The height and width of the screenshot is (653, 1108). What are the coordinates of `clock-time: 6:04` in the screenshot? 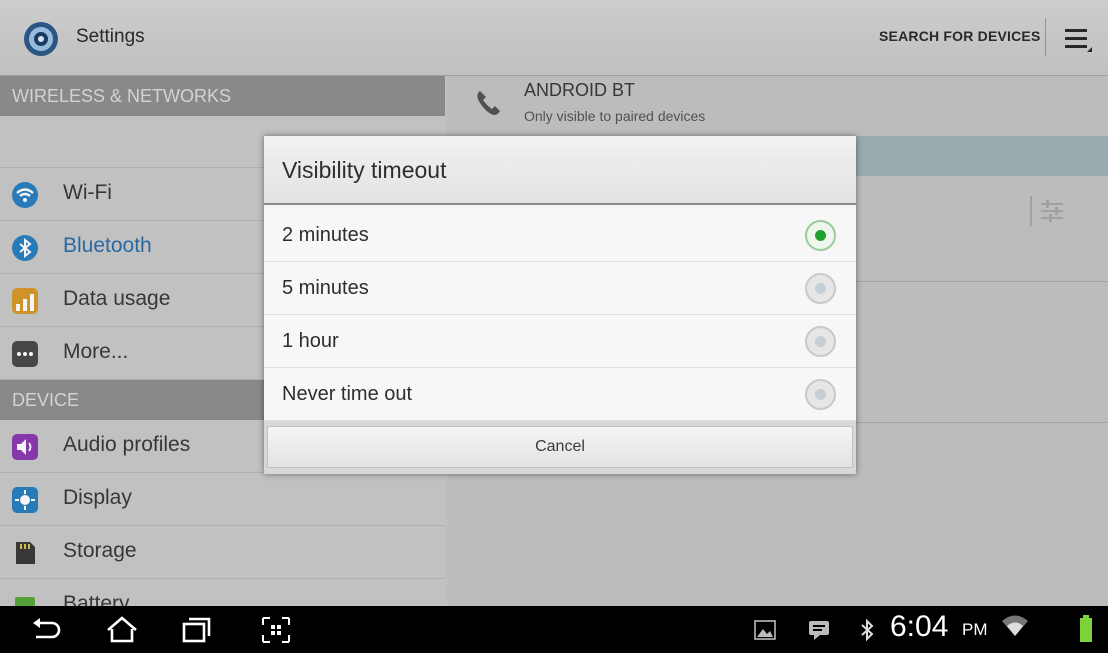 It's located at (919, 626).